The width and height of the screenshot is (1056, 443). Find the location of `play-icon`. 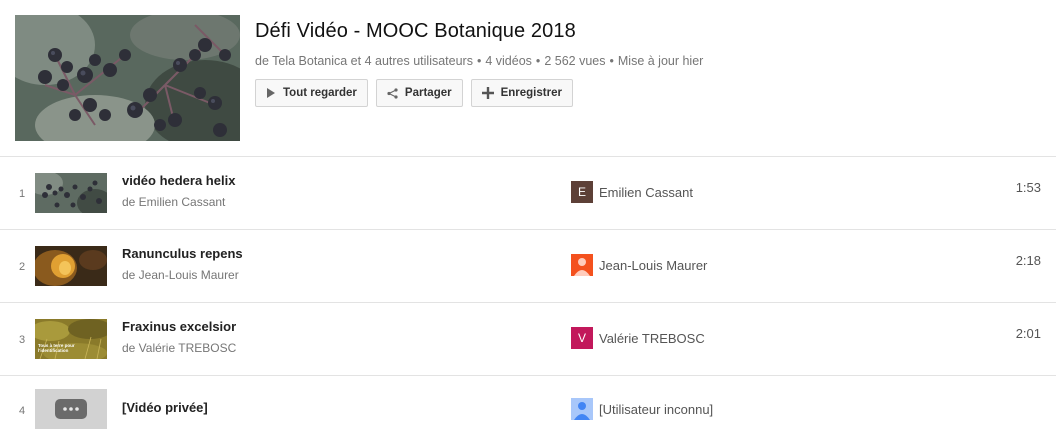

play-icon is located at coordinates (271, 93).